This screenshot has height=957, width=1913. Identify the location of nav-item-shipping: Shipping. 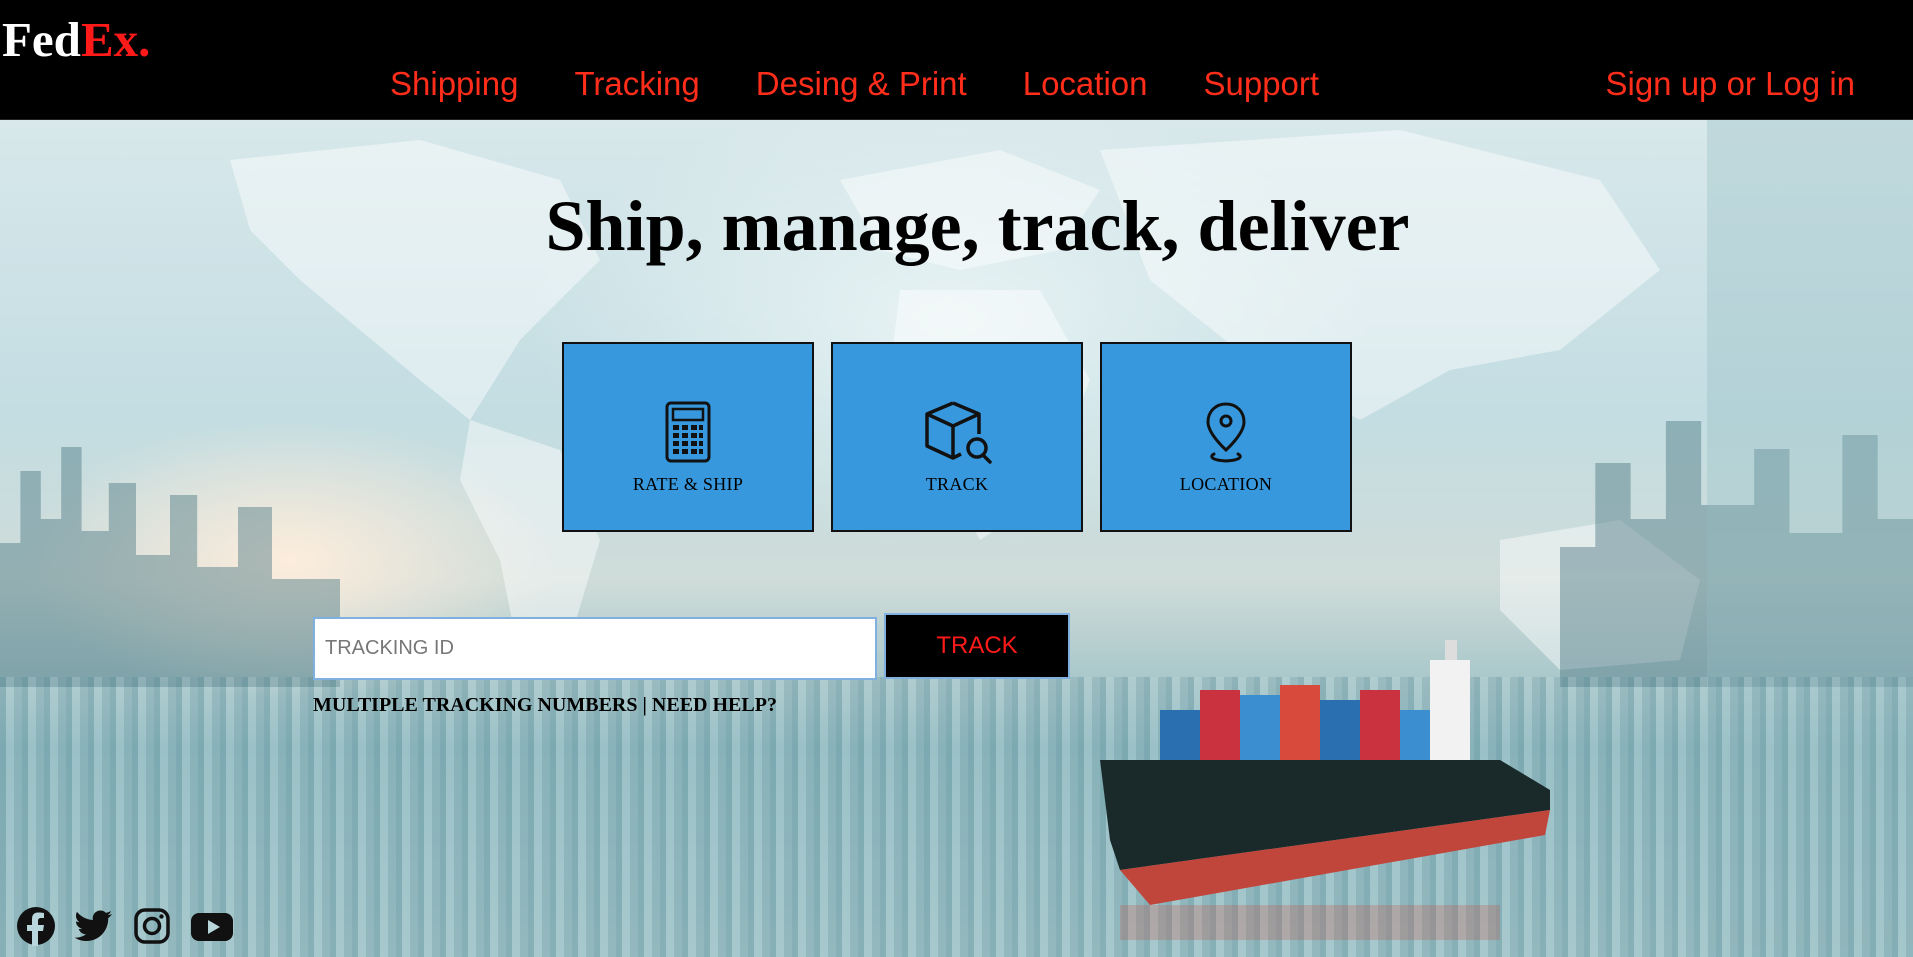
(454, 84).